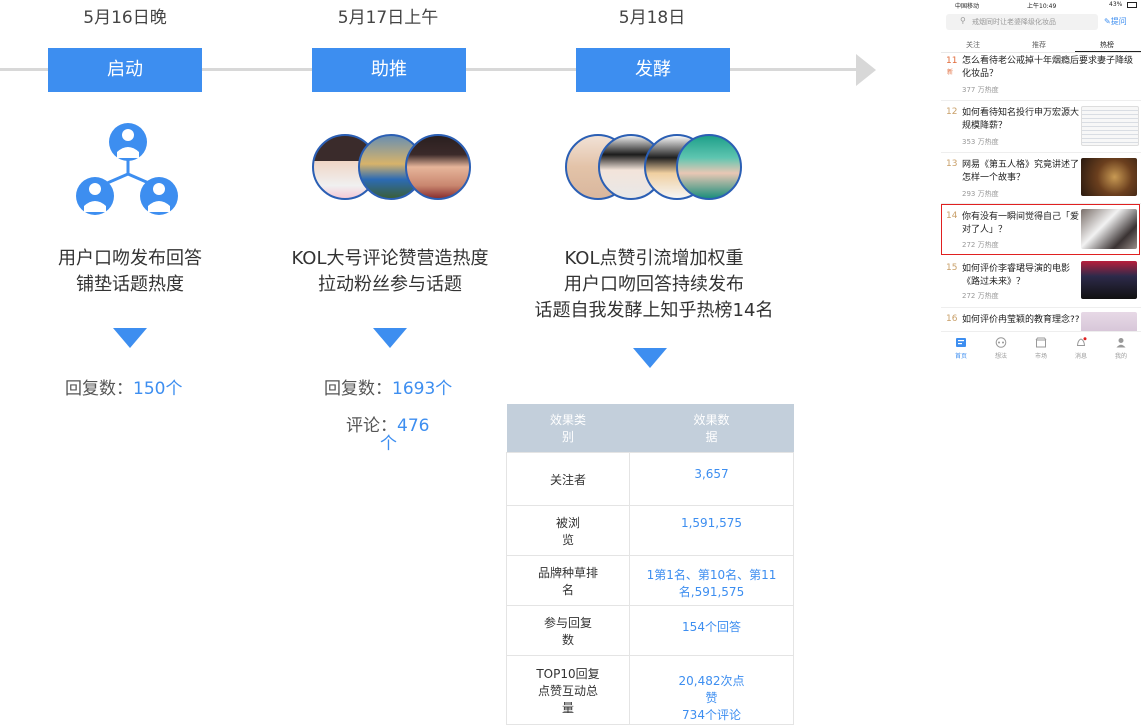 The image size is (1141, 725). Describe the element at coordinates (952, 112) in the screenshot. I see `hot-rank: 12` at that location.